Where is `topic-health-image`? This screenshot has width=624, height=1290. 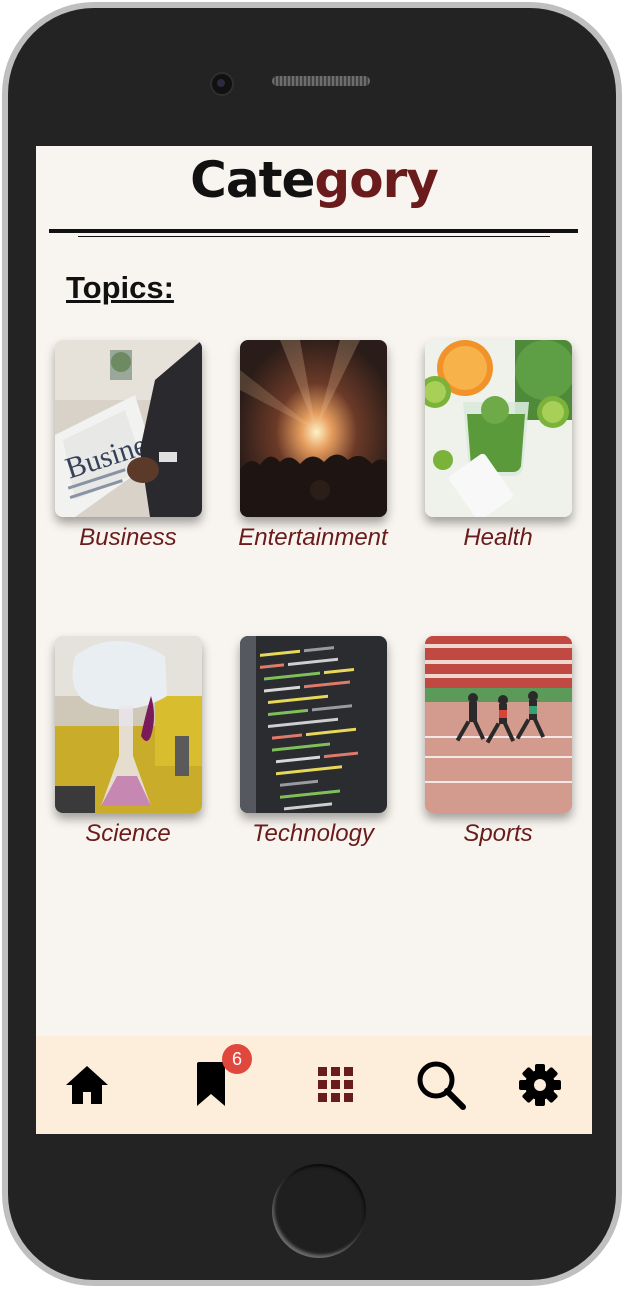 topic-health-image is located at coordinates (498, 428).